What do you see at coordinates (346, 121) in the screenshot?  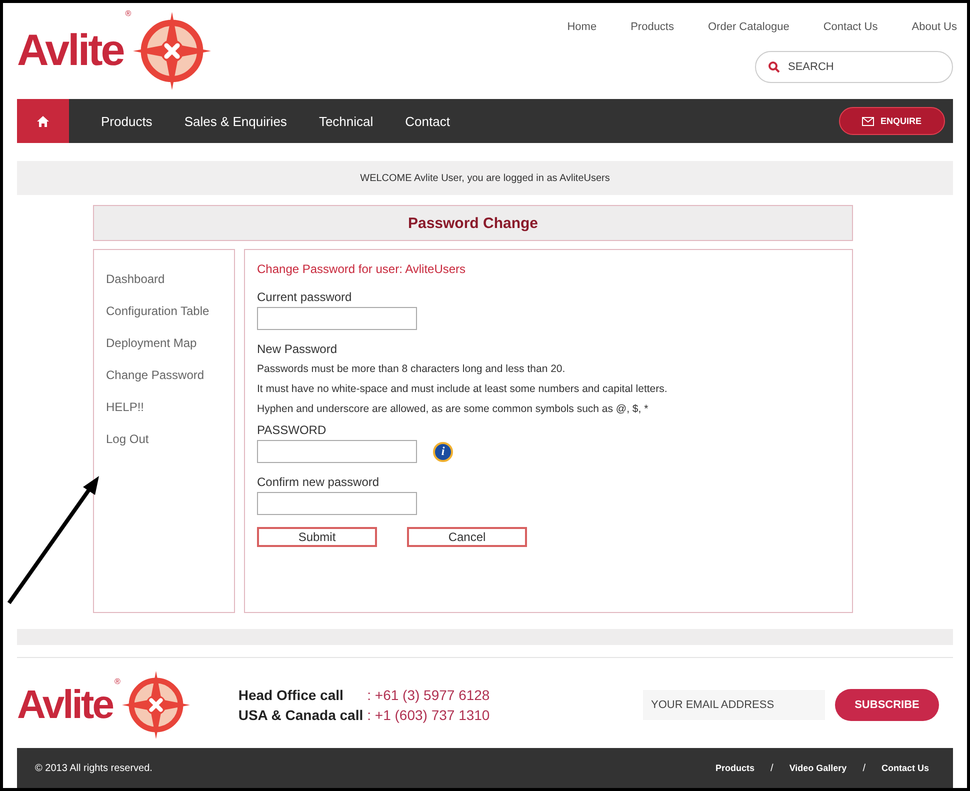 I see `nav-item: Technical` at bounding box center [346, 121].